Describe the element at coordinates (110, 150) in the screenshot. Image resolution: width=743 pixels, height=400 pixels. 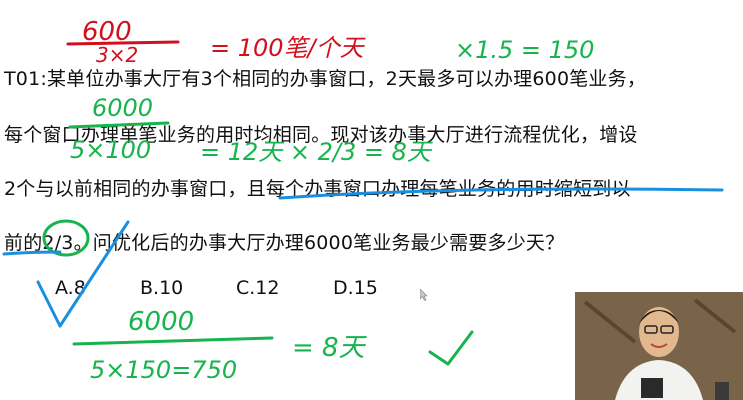
I see `green-mid-denominator: 5×100` at that location.